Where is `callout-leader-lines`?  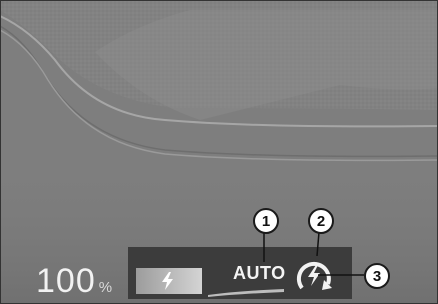
callout-leader-lines is located at coordinates (313, 253).